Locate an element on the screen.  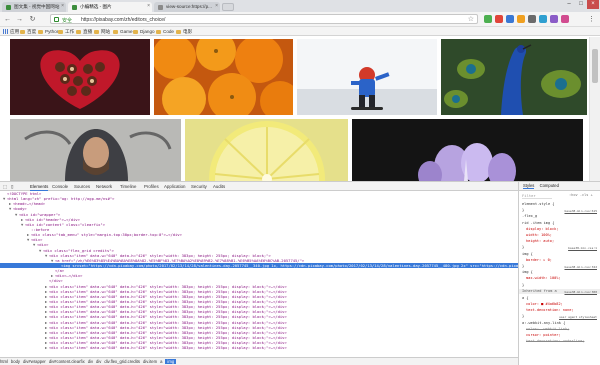
devtools-tab-elements: Elements is located at coordinates (39, 187).